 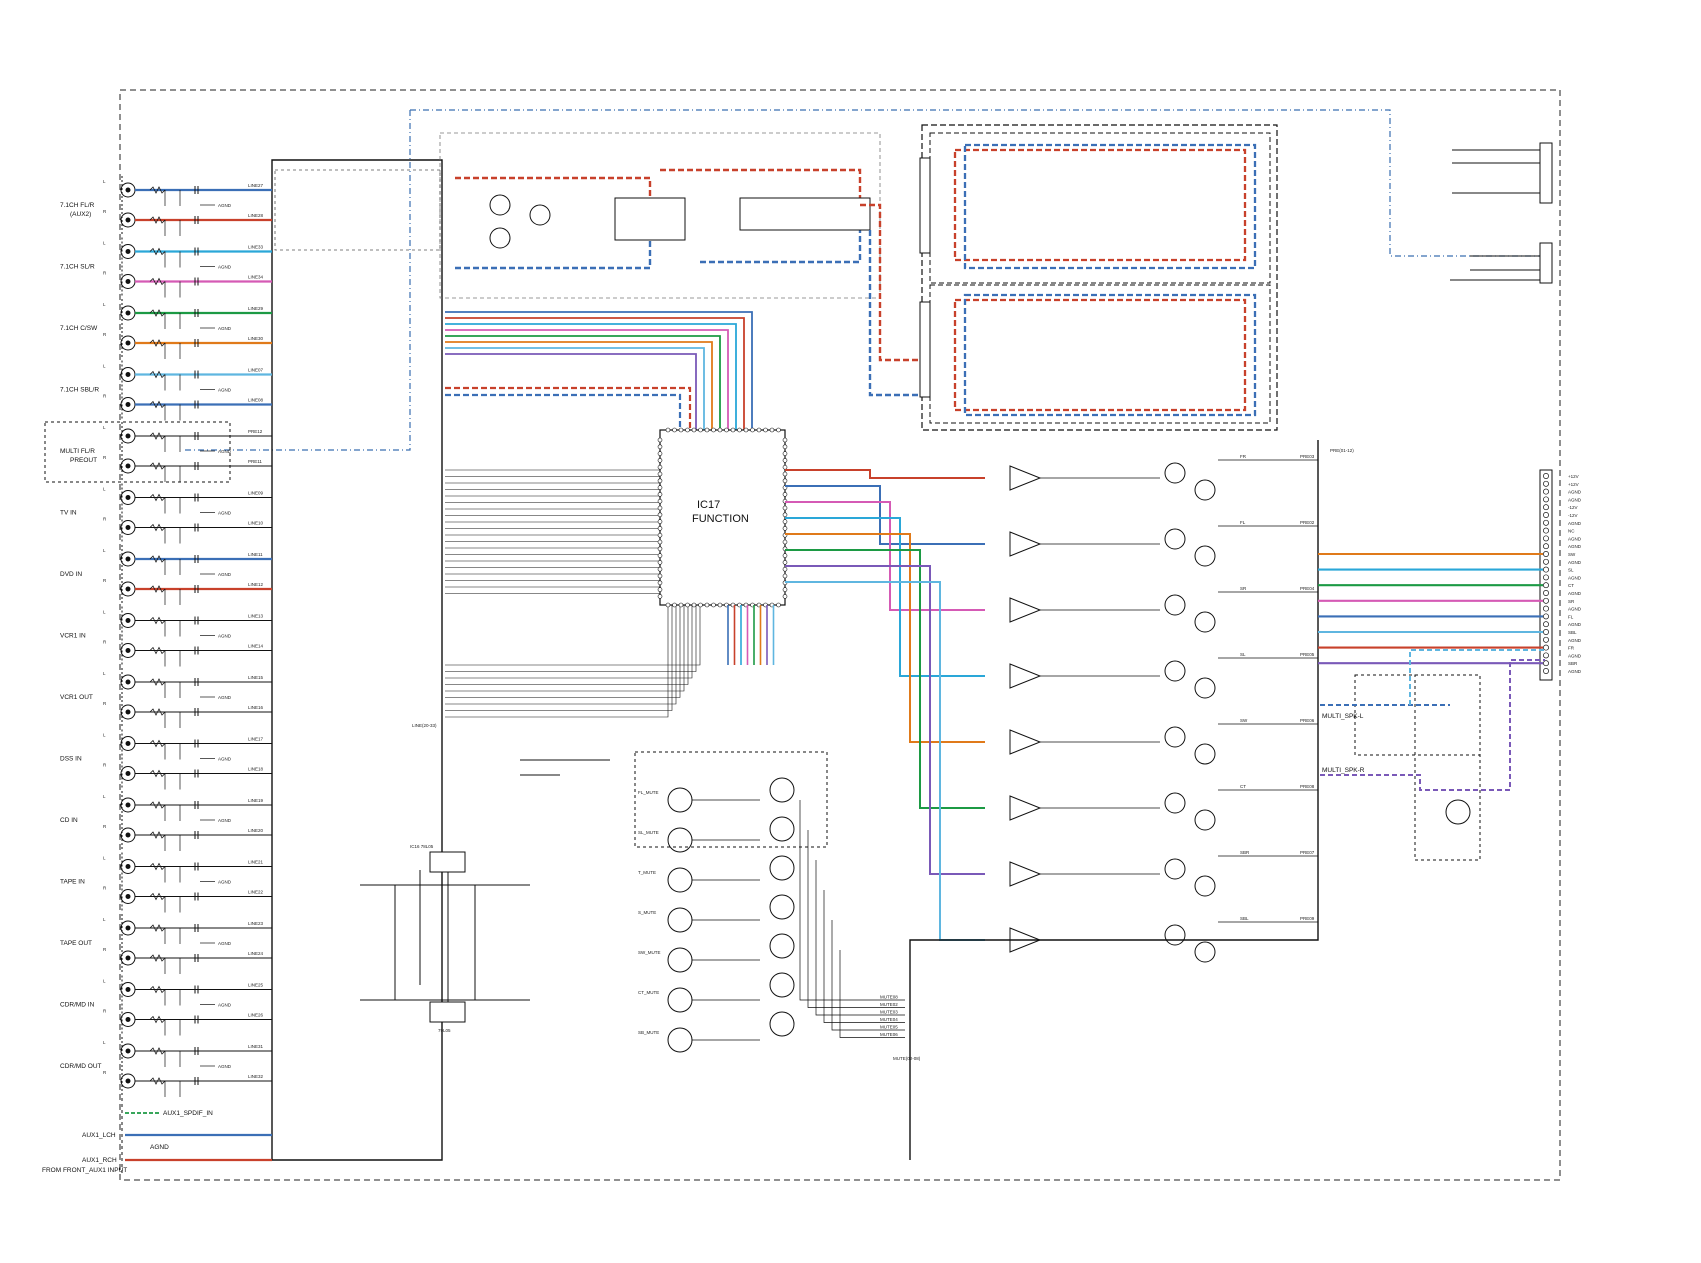 What do you see at coordinates (1244, 918) in the screenshot?
I see `amp-channel-name: SBL` at bounding box center [1244, 918].